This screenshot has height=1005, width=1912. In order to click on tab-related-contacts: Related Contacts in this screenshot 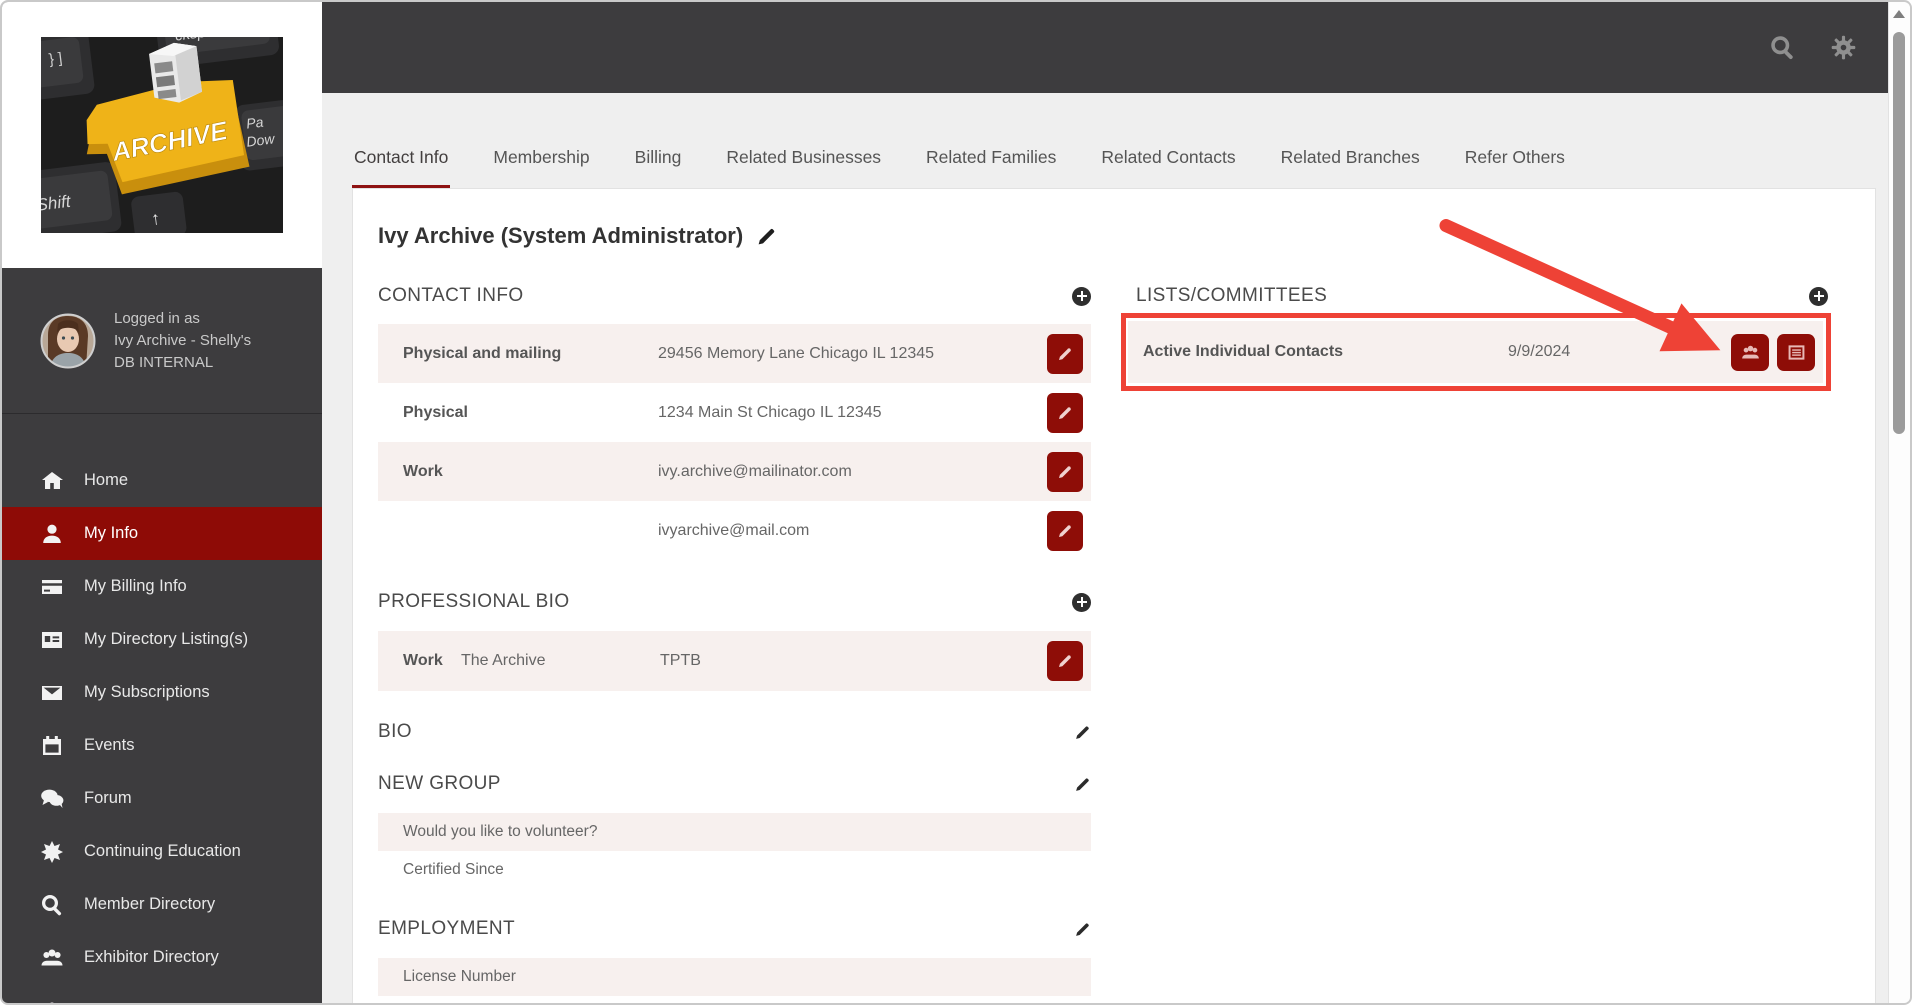, I will do `click(1168, 167)`.